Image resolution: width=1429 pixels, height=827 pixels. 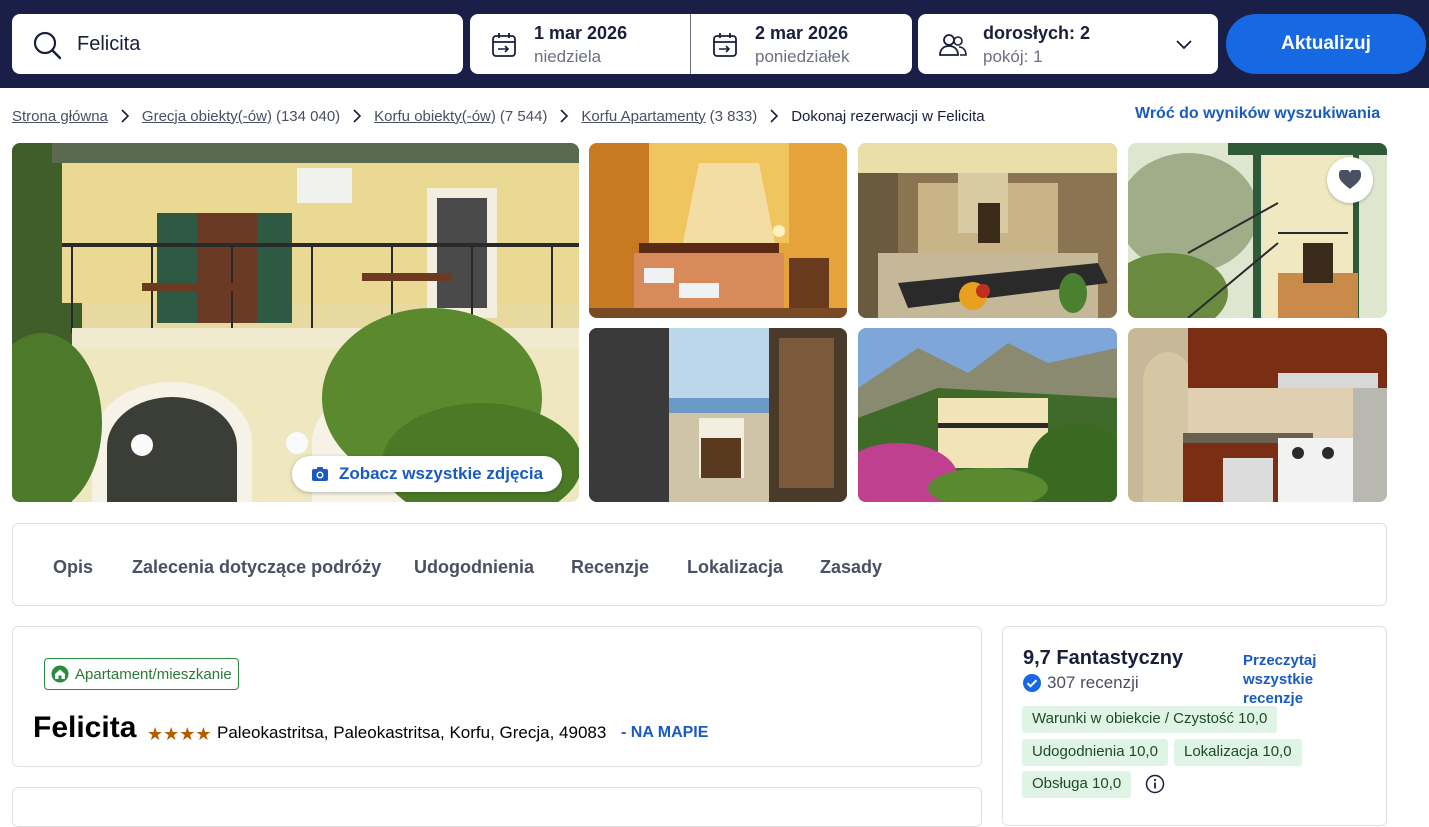 What do you see at coordinates (73, 567) in the screenshot?
I see `tab-description: Opis` at bounding box center [73, 567].